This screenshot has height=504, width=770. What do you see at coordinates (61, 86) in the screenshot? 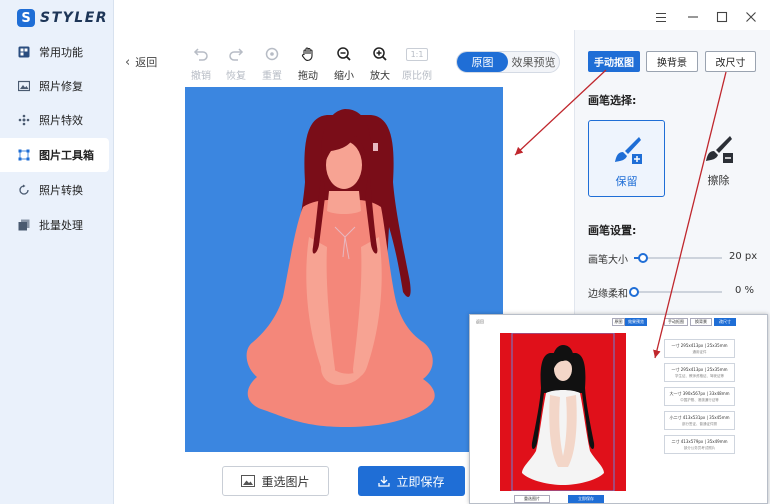
I see `sidebar-item-label: 照片修复` at bounding box center [61, 86].